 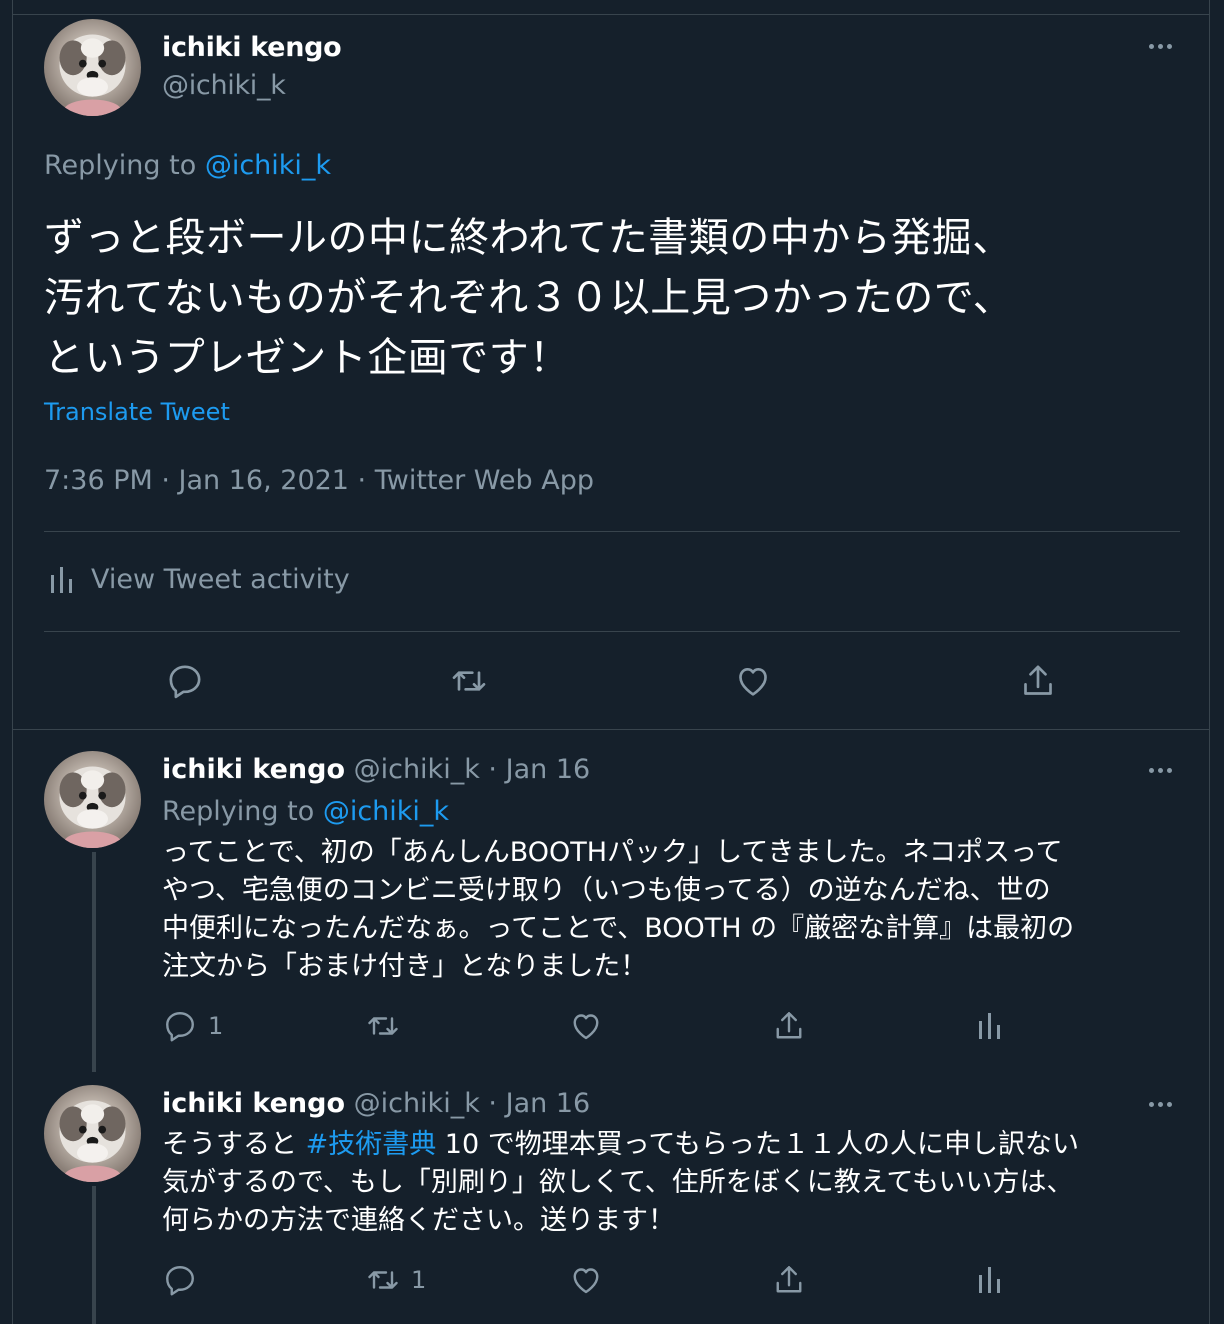 I want to click on view-tweet-activity-label: View Tweet activity, so click(x=220, y=579).